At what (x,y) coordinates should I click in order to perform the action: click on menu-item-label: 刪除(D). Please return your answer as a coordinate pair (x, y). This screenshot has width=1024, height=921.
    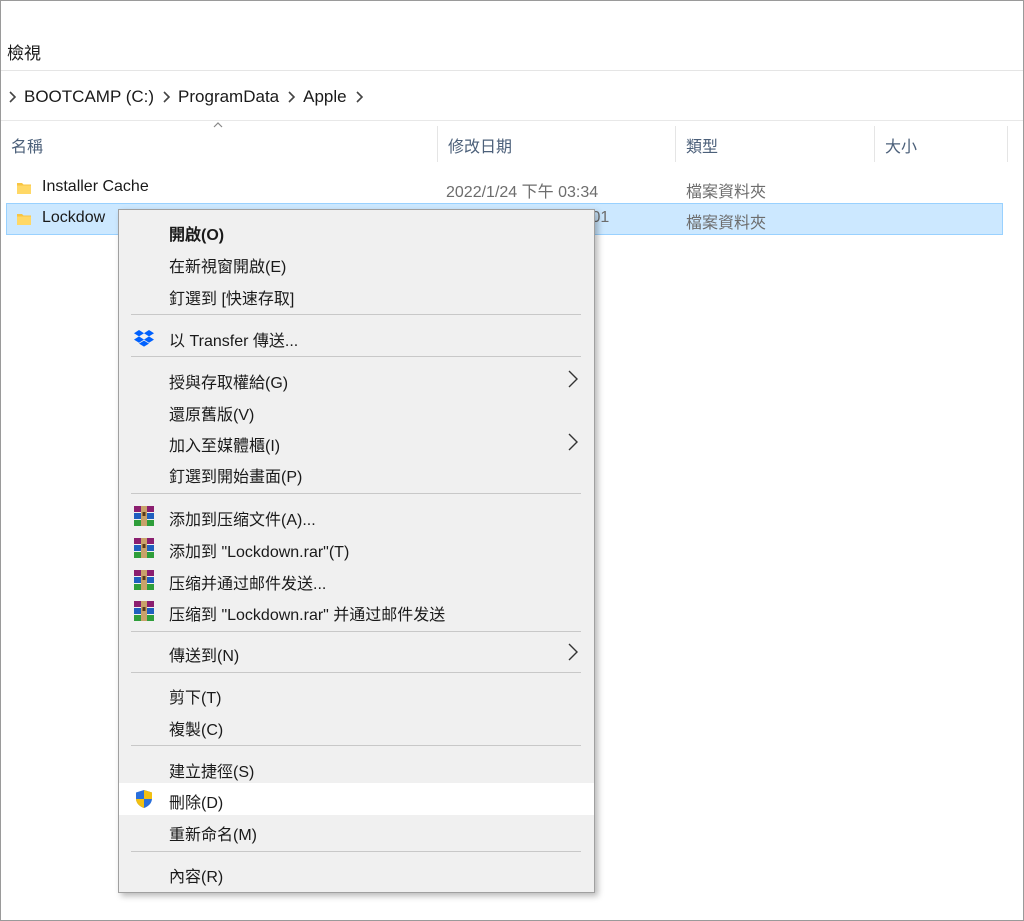
    Looking at the image, I should click on (196, 803).